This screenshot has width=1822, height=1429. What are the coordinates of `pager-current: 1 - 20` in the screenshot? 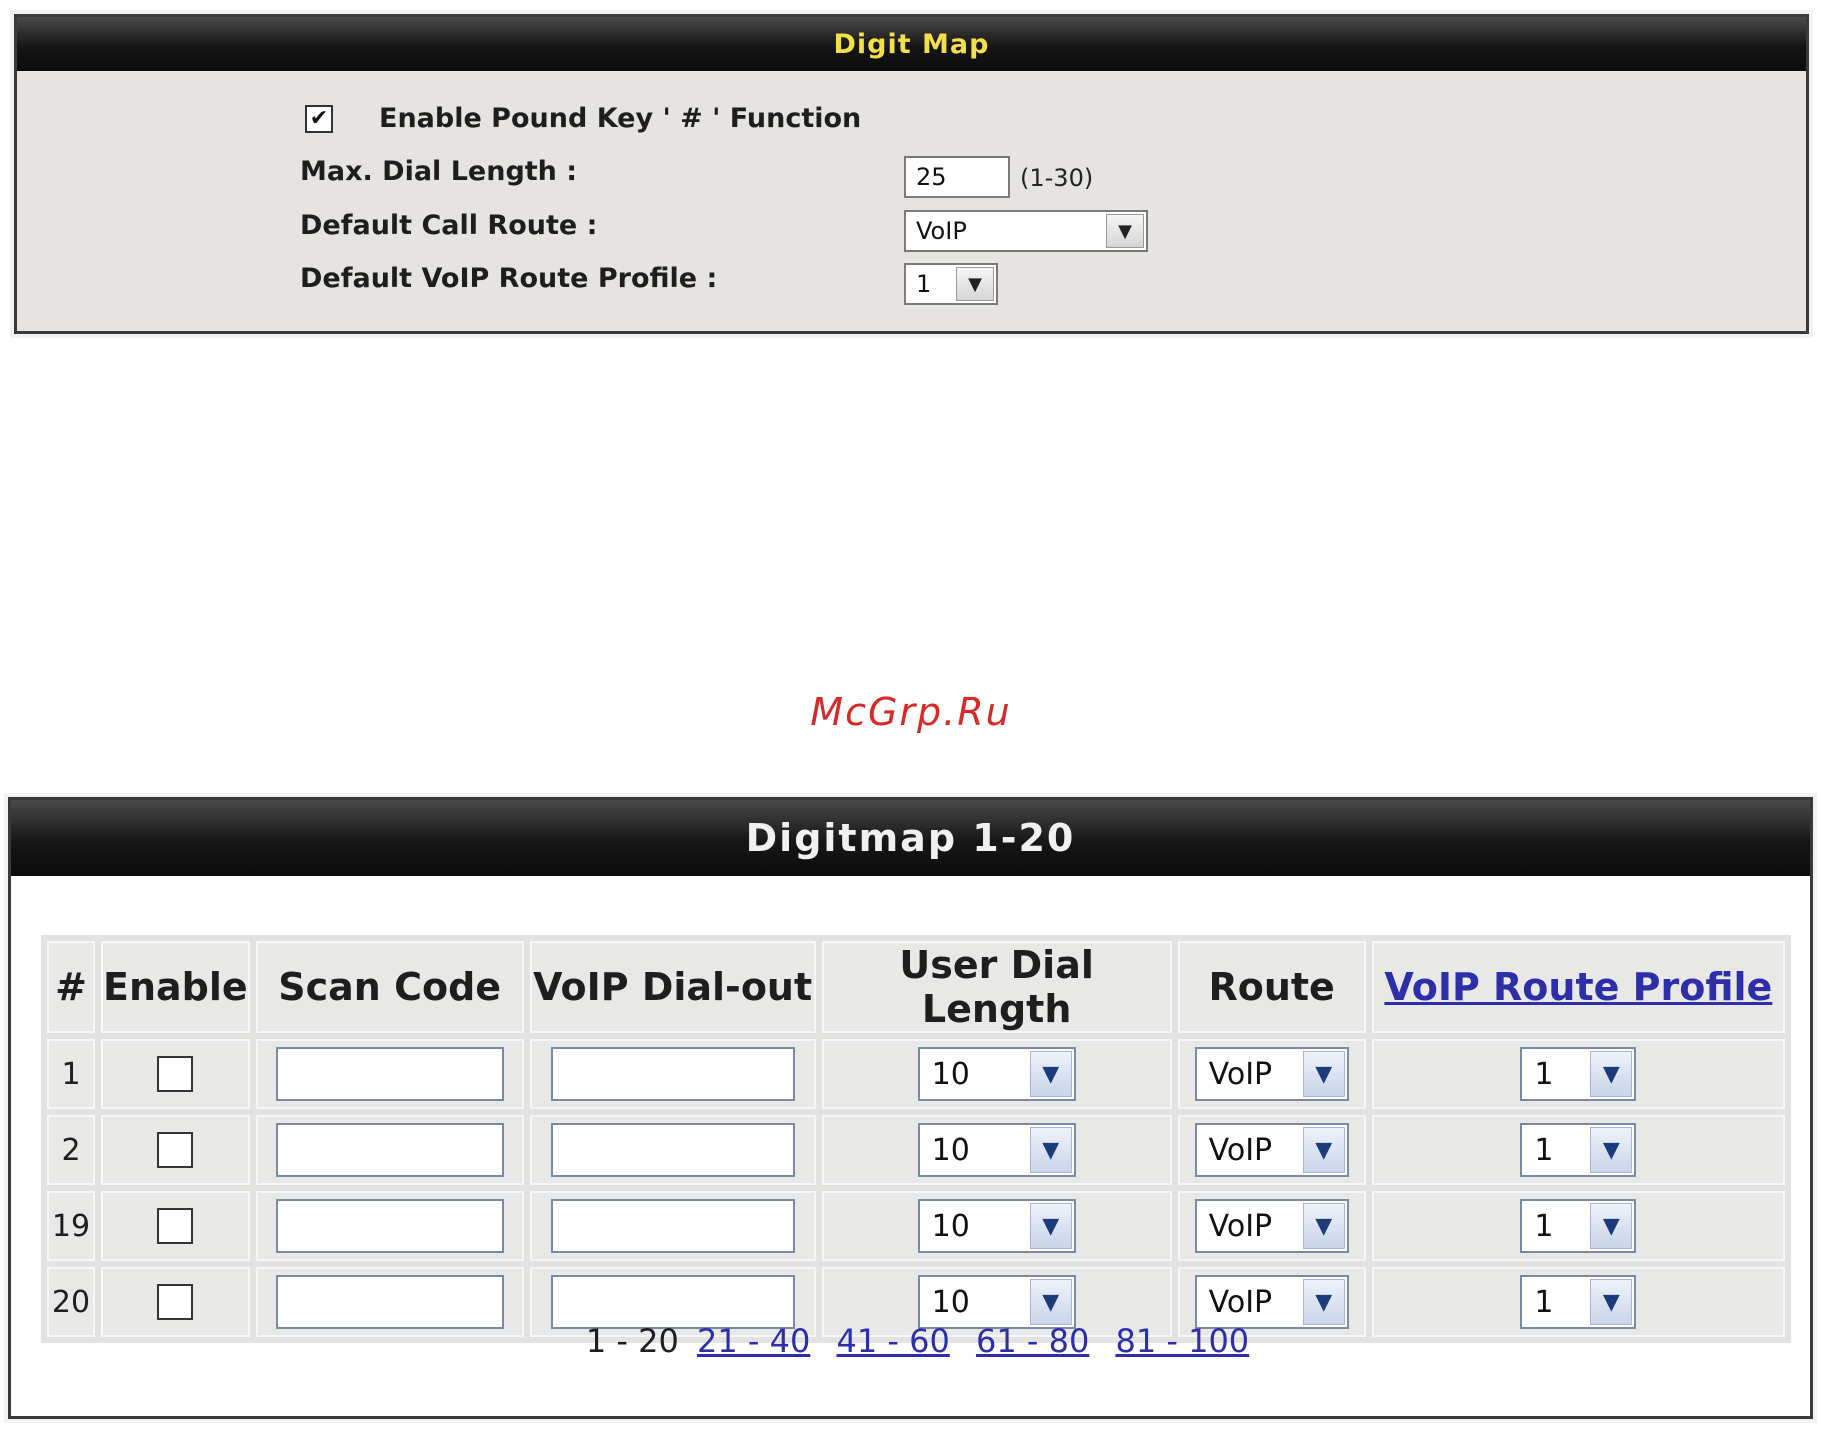 It's located at (632, 1341).